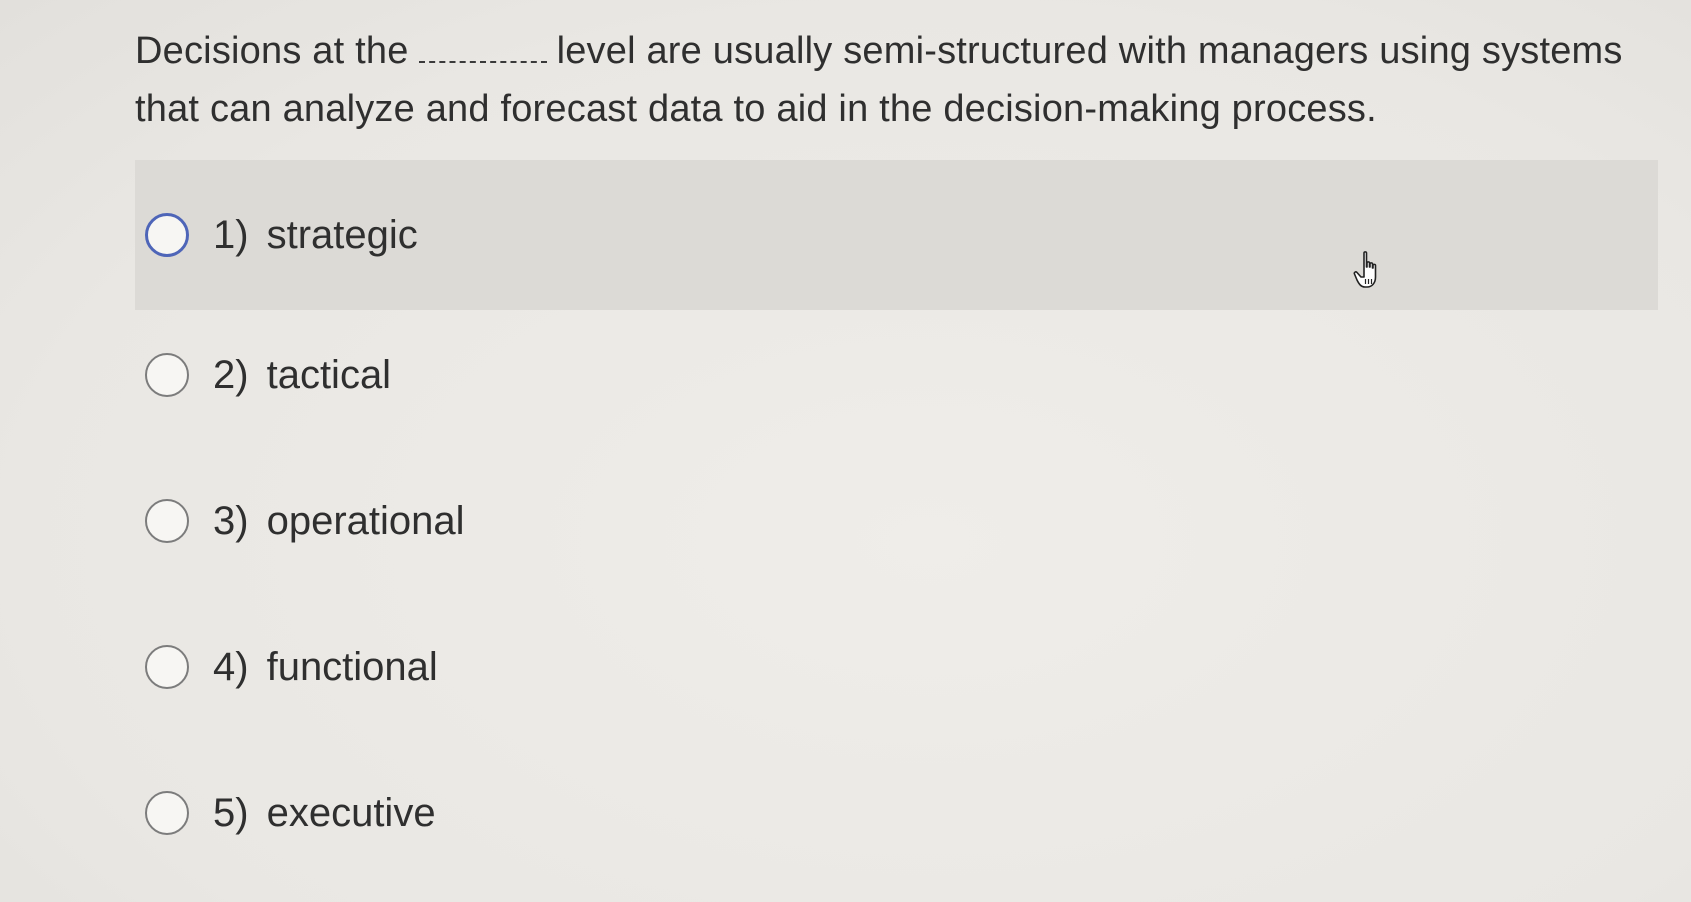 The width and height of the screenshot is (1691, 902). I want to click on option-4-label: functional, so click(352, 666).